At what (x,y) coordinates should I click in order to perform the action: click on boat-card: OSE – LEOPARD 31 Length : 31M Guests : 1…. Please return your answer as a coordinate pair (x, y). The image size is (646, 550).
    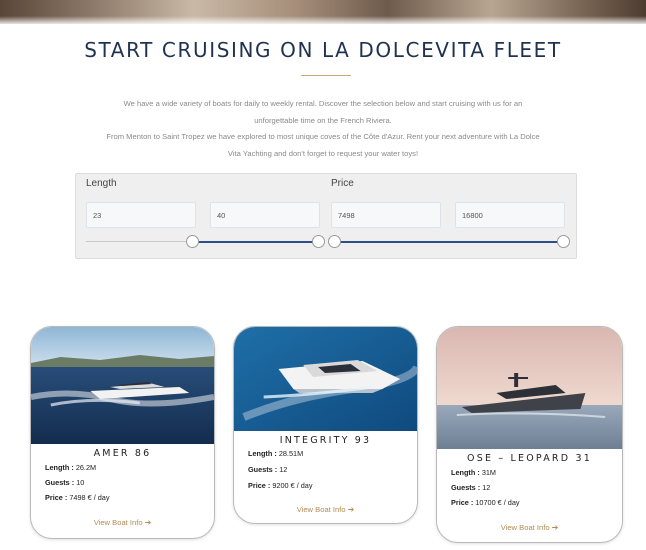
    Looking at the image, I should click on (529, 434).